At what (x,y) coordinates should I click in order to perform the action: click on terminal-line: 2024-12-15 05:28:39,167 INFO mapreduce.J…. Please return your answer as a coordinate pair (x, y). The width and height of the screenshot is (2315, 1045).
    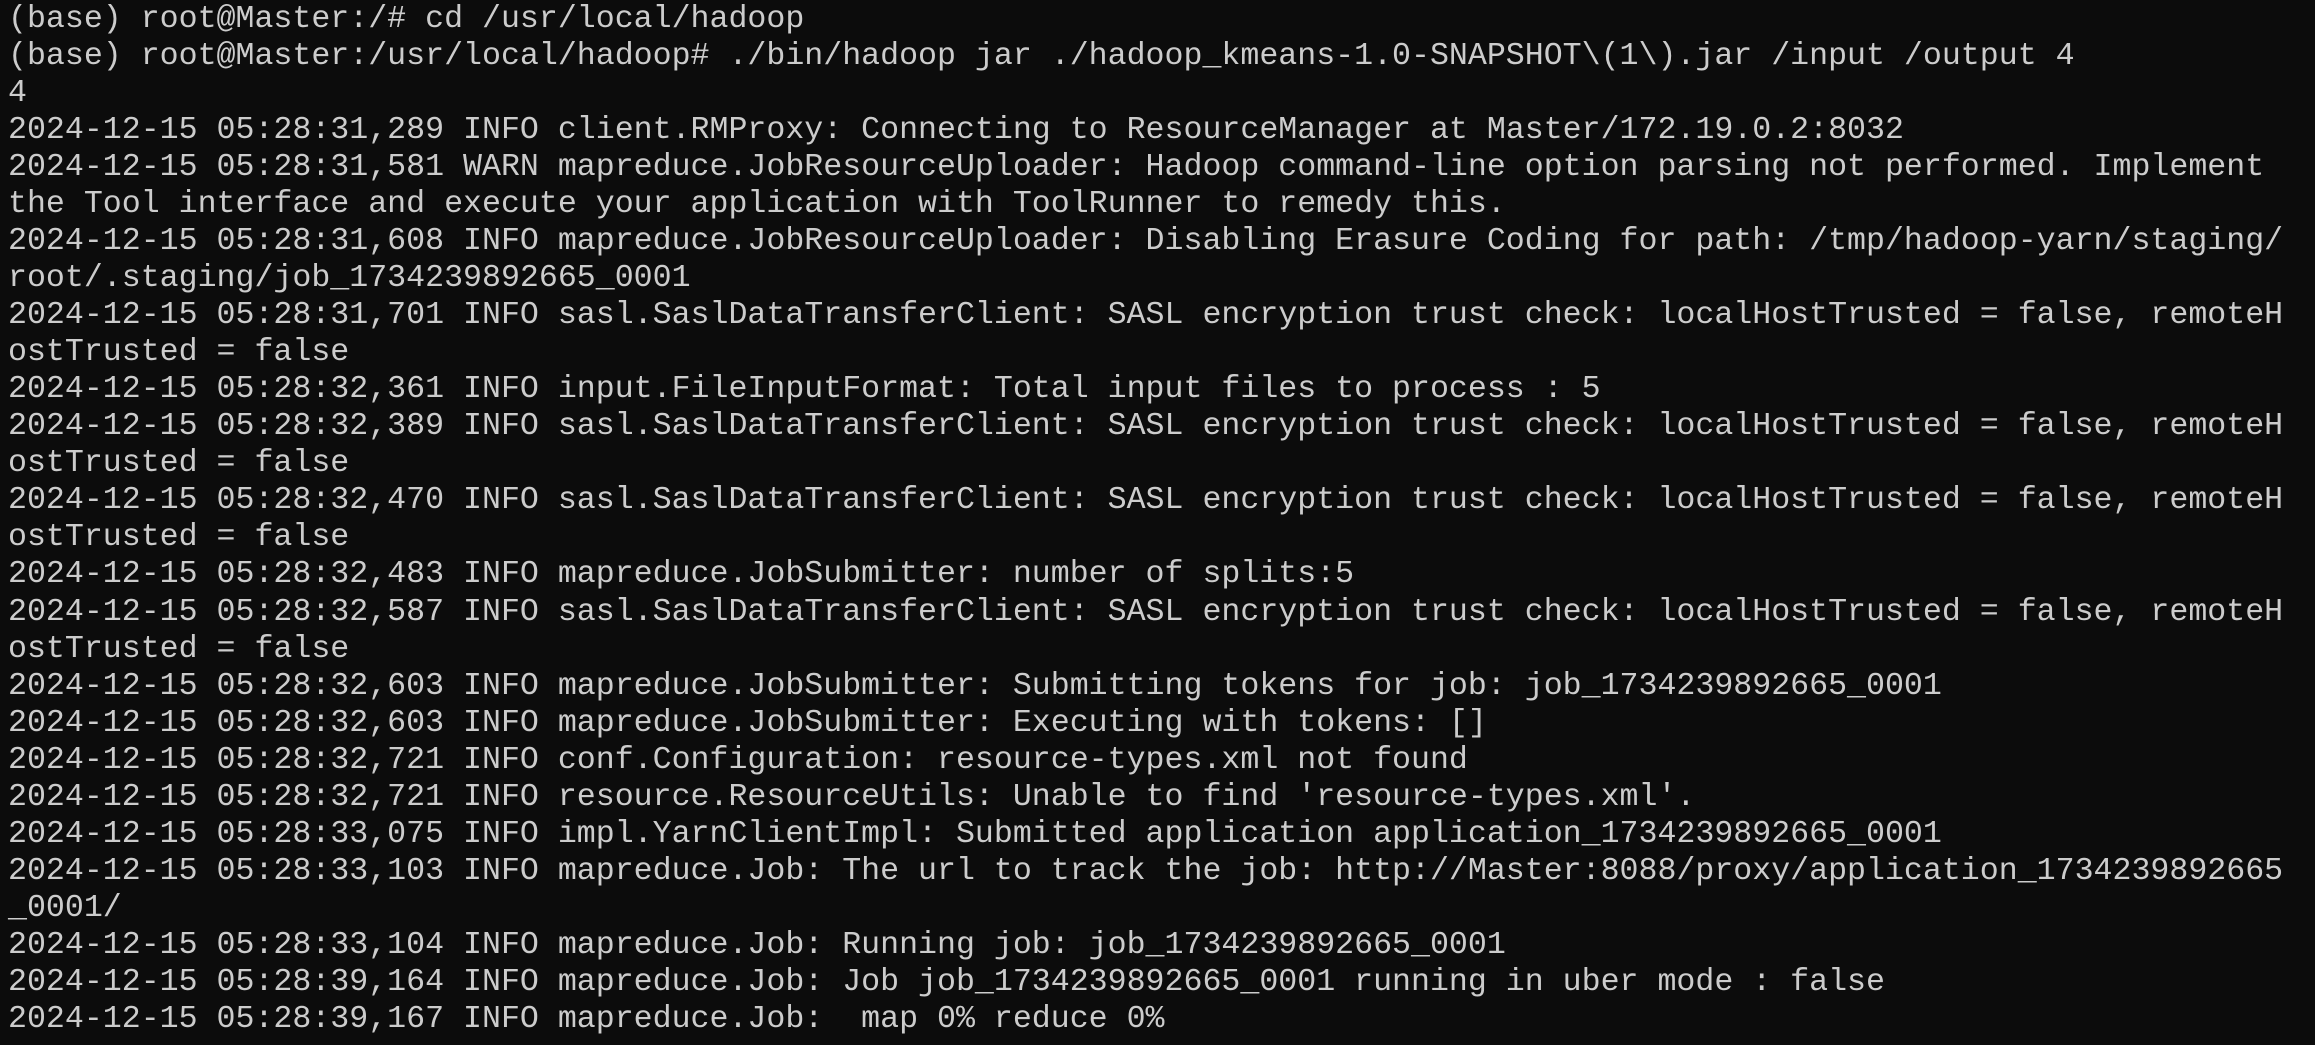
    Looking at the image, I should click on (586, 1019).